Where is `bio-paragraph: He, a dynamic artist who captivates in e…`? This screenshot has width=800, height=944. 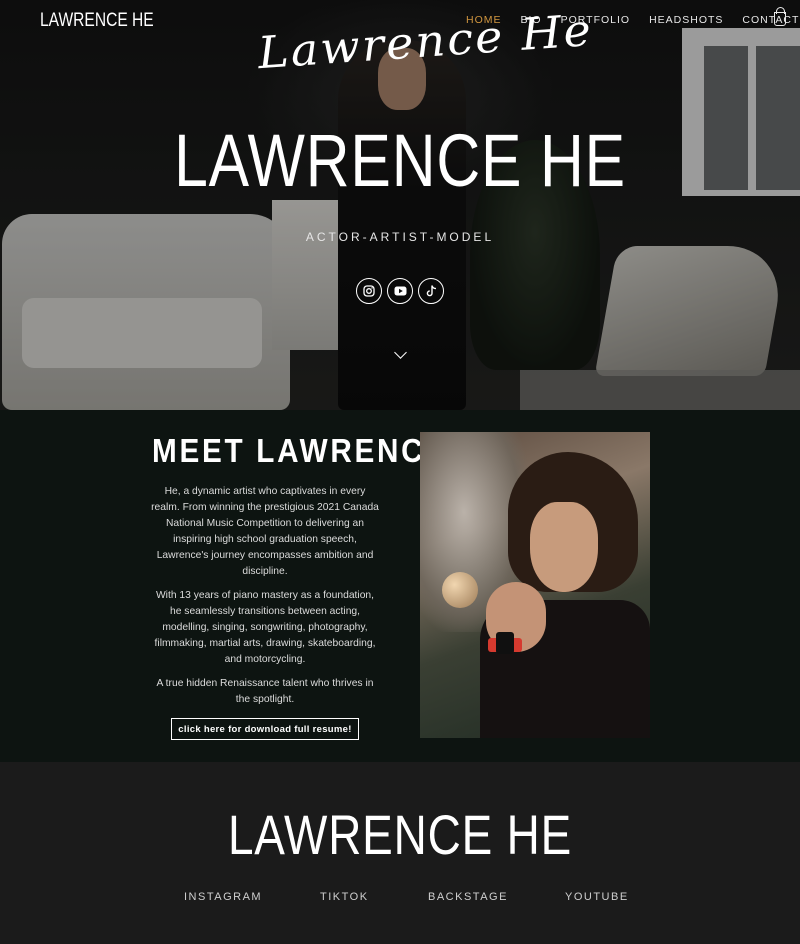 bio-paragraph: He, a dynamic artist who captivates in e… is located at coordinates (265, 531).